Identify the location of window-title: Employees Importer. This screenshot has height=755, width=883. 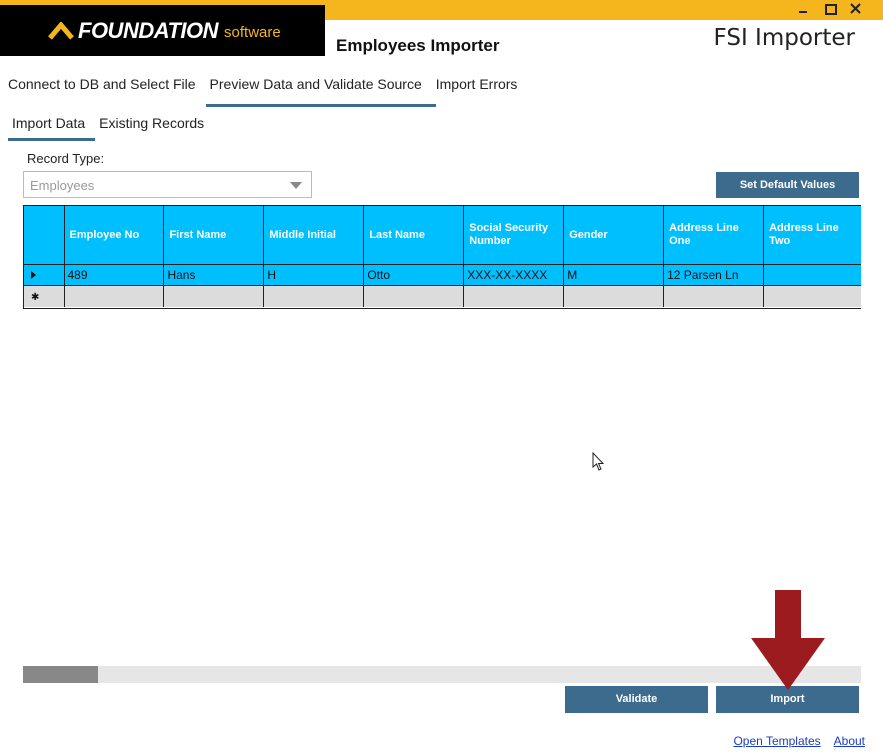
(418, 45).